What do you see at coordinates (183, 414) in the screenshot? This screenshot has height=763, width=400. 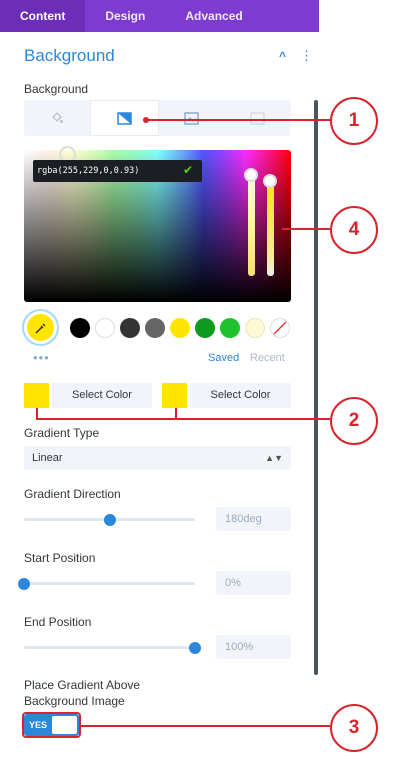 I see `callout-line-2a` at bounding box center [183, 414].